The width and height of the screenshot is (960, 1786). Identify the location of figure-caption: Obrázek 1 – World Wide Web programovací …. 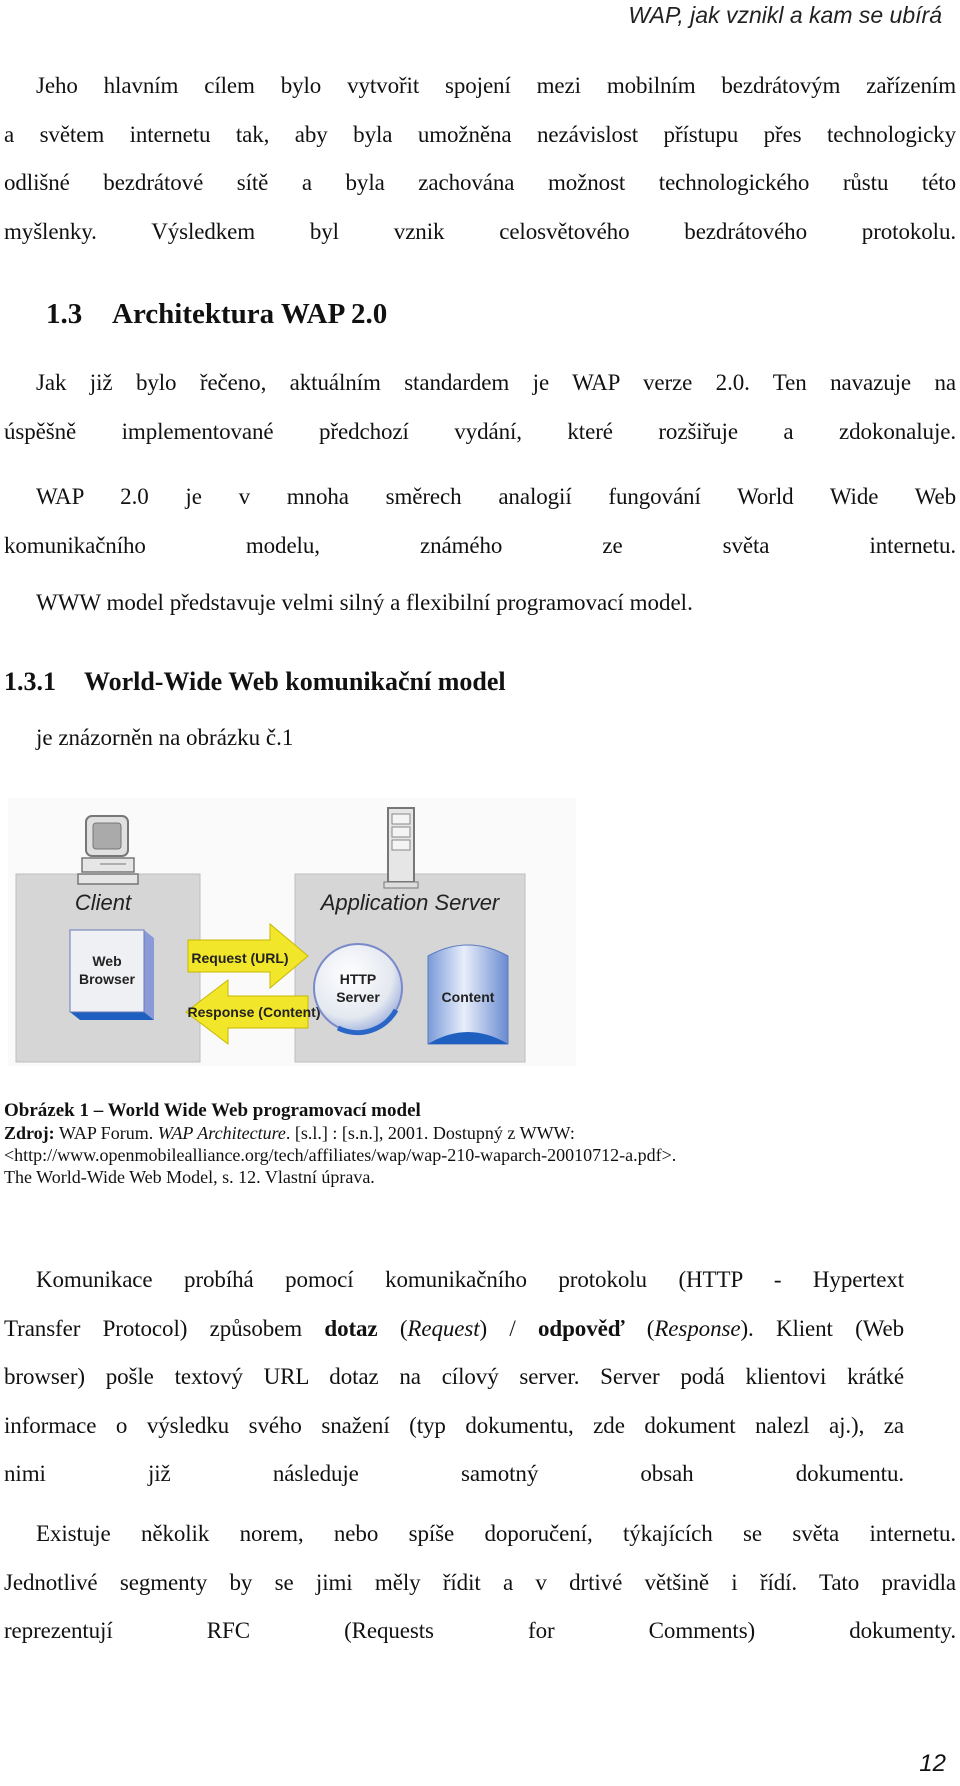
(340, 1144).